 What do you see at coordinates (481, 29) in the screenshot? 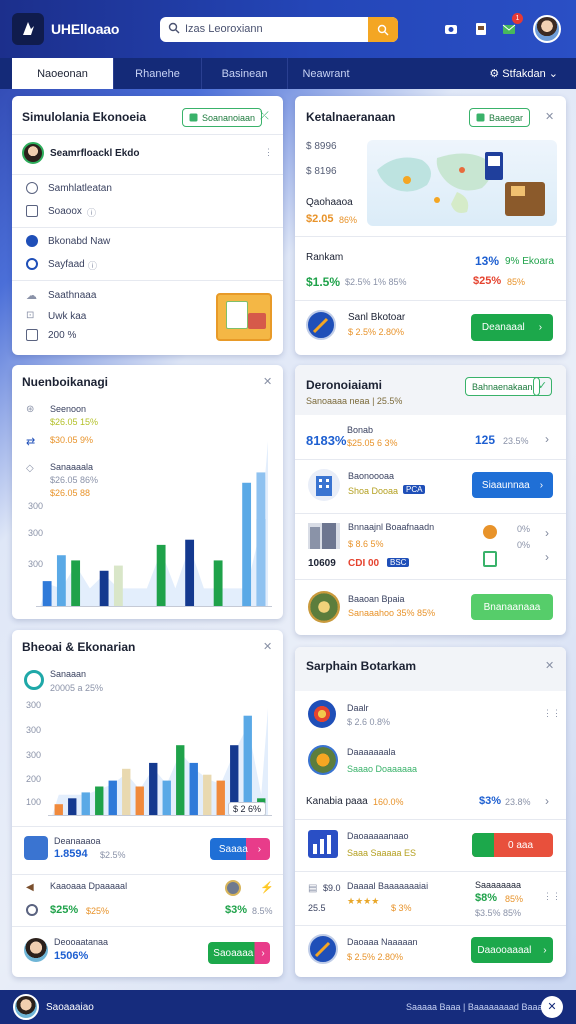
I see `document-icon` at bounding box center [481, 29].